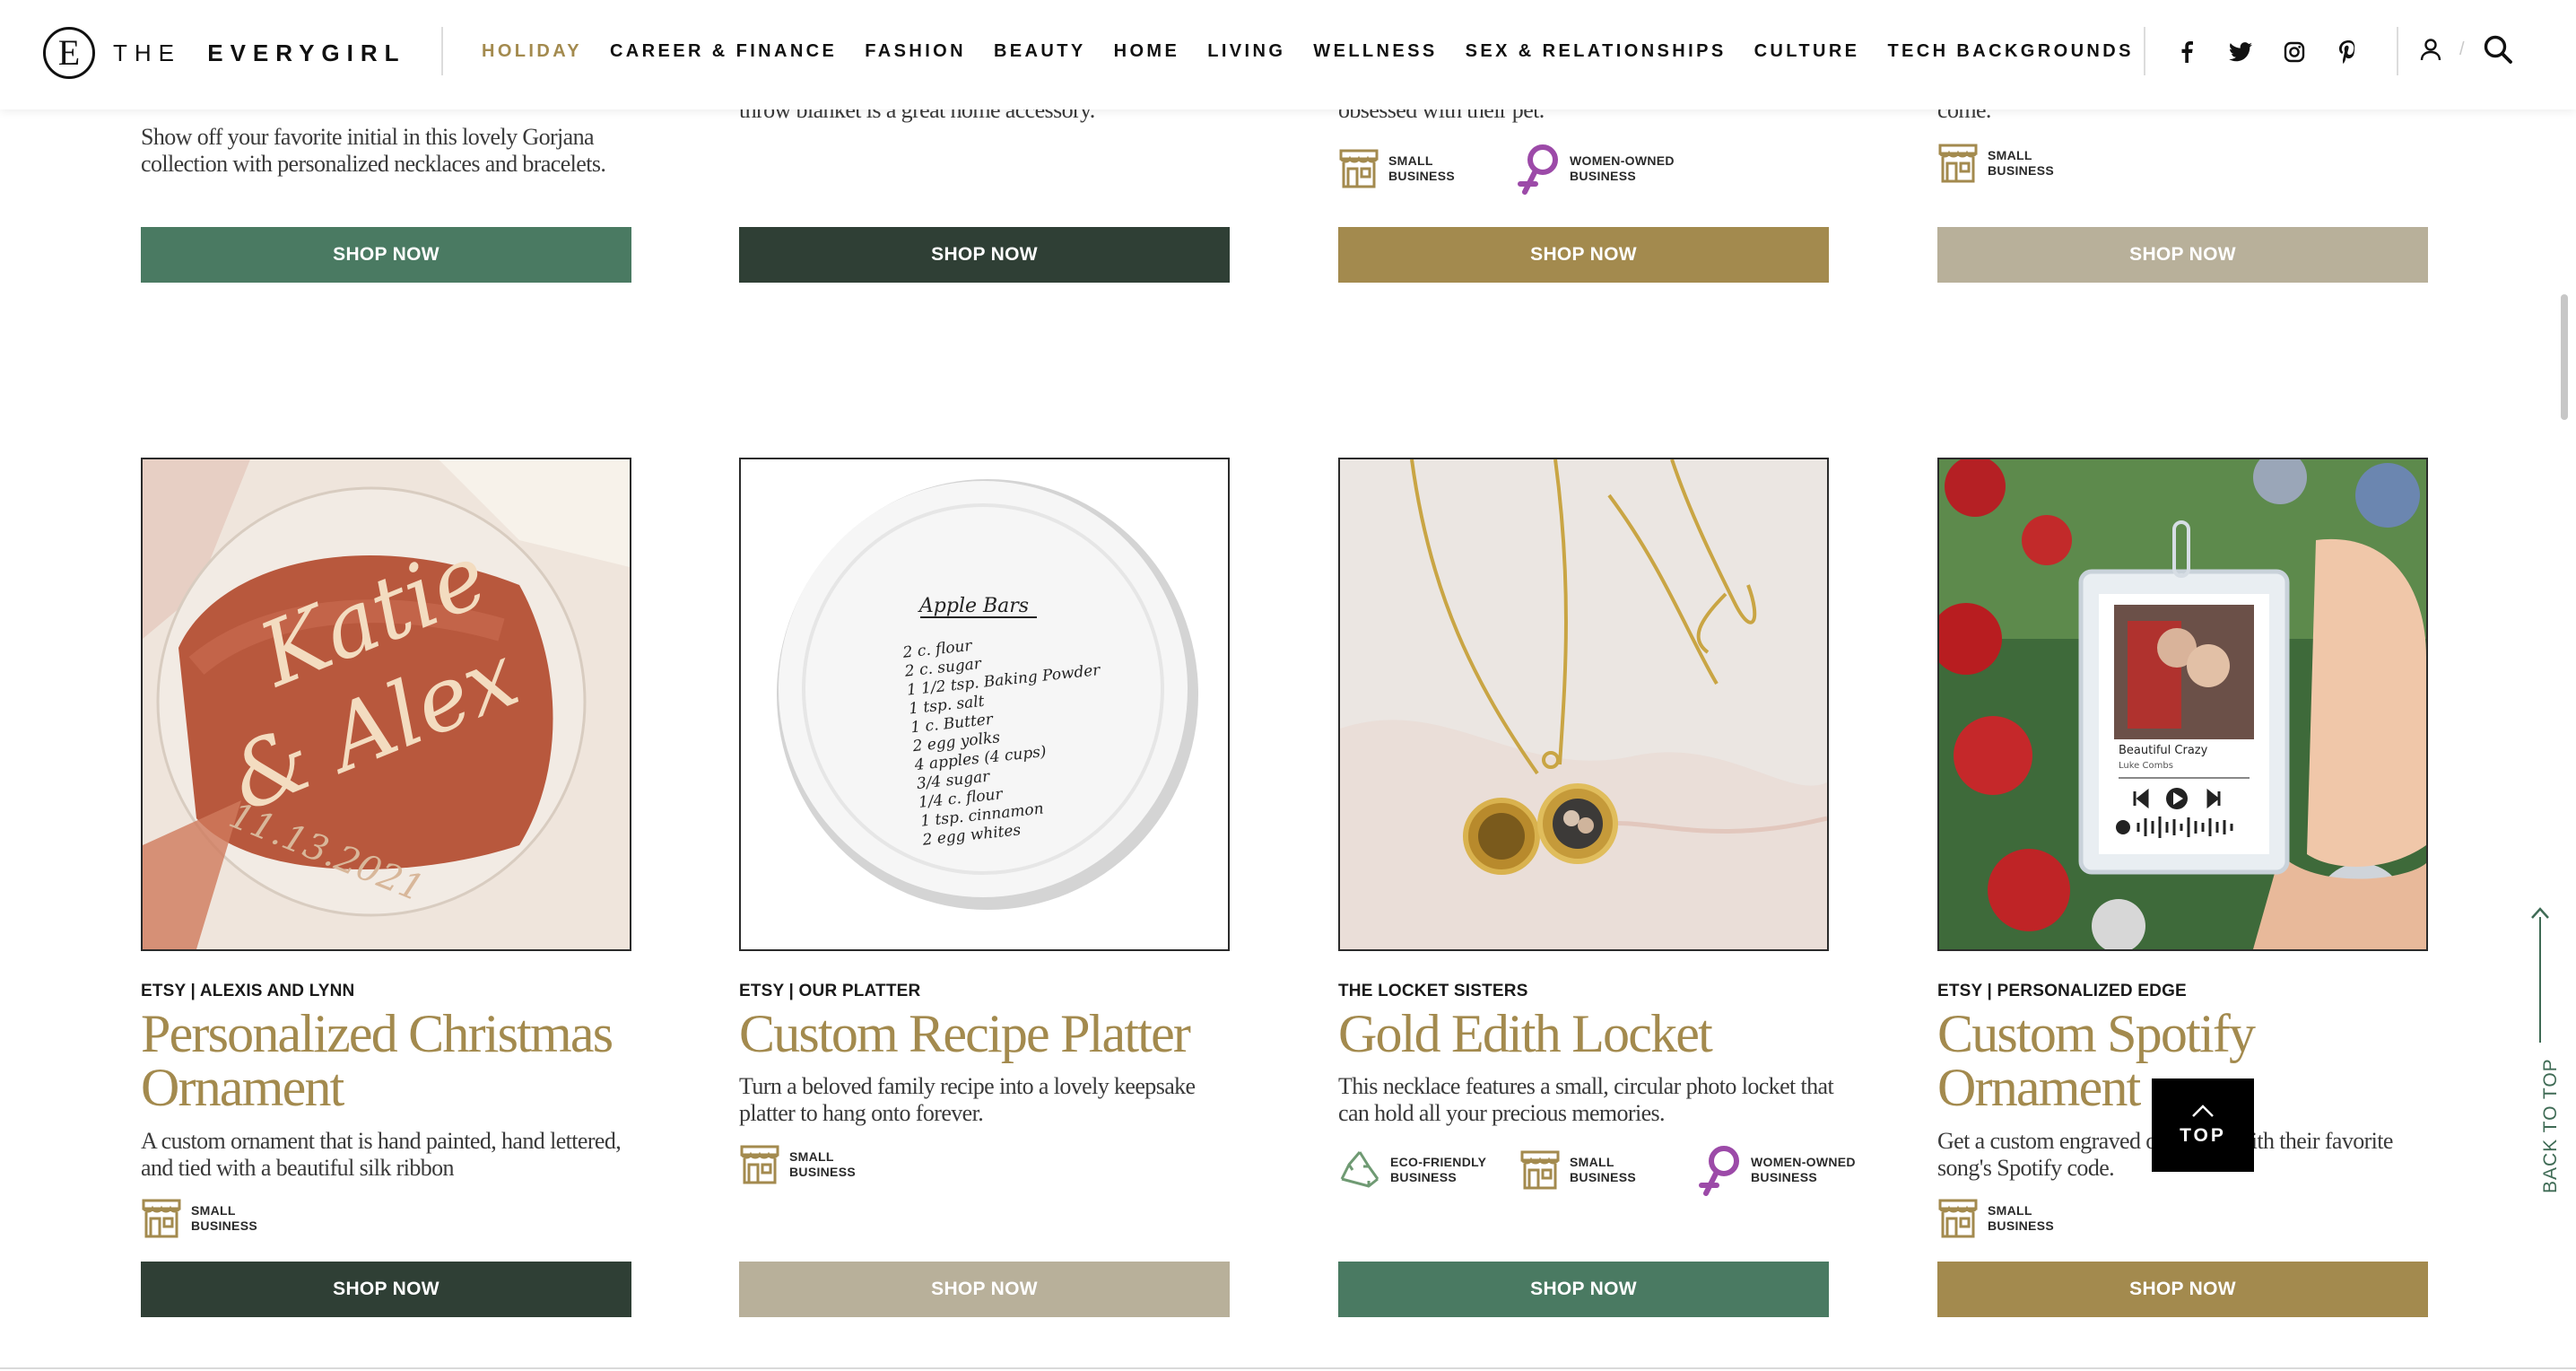 The image size is (2576, 1371). I want to click on nav-holiday: HOLIDAY, so click(532, 51).